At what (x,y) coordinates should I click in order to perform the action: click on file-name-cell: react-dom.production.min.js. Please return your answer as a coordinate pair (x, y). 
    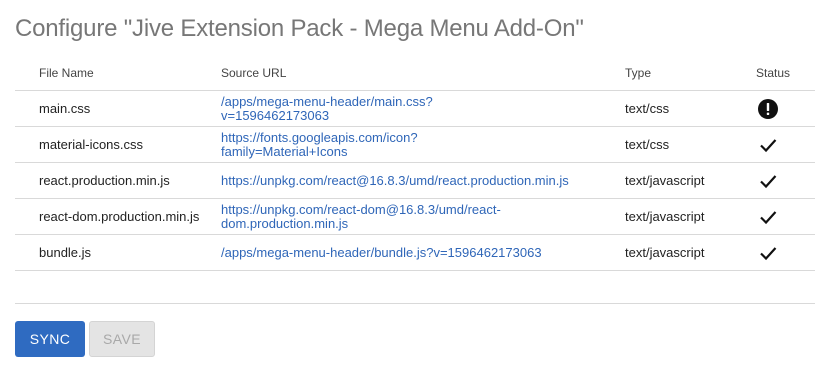
    Looking at the image, I should click on (118, 216).